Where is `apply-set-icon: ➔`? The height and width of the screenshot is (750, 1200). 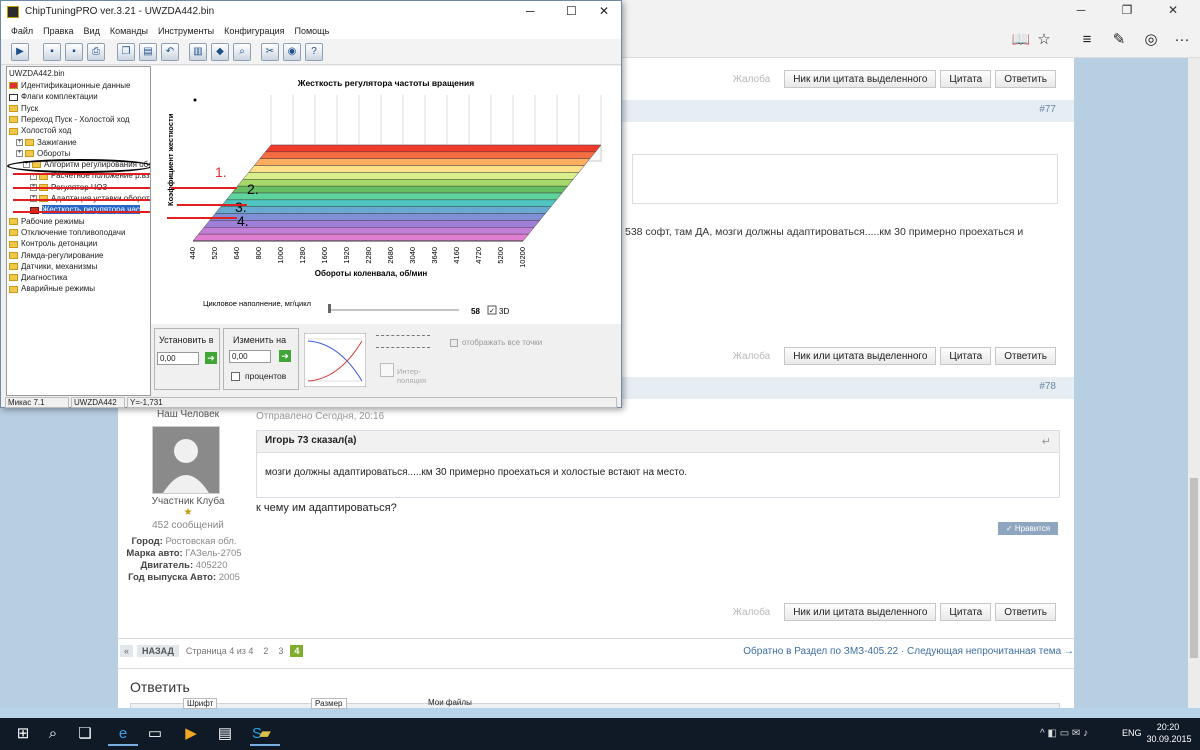 apply-set-icon: ➔ is located at coordinates (211, 358).